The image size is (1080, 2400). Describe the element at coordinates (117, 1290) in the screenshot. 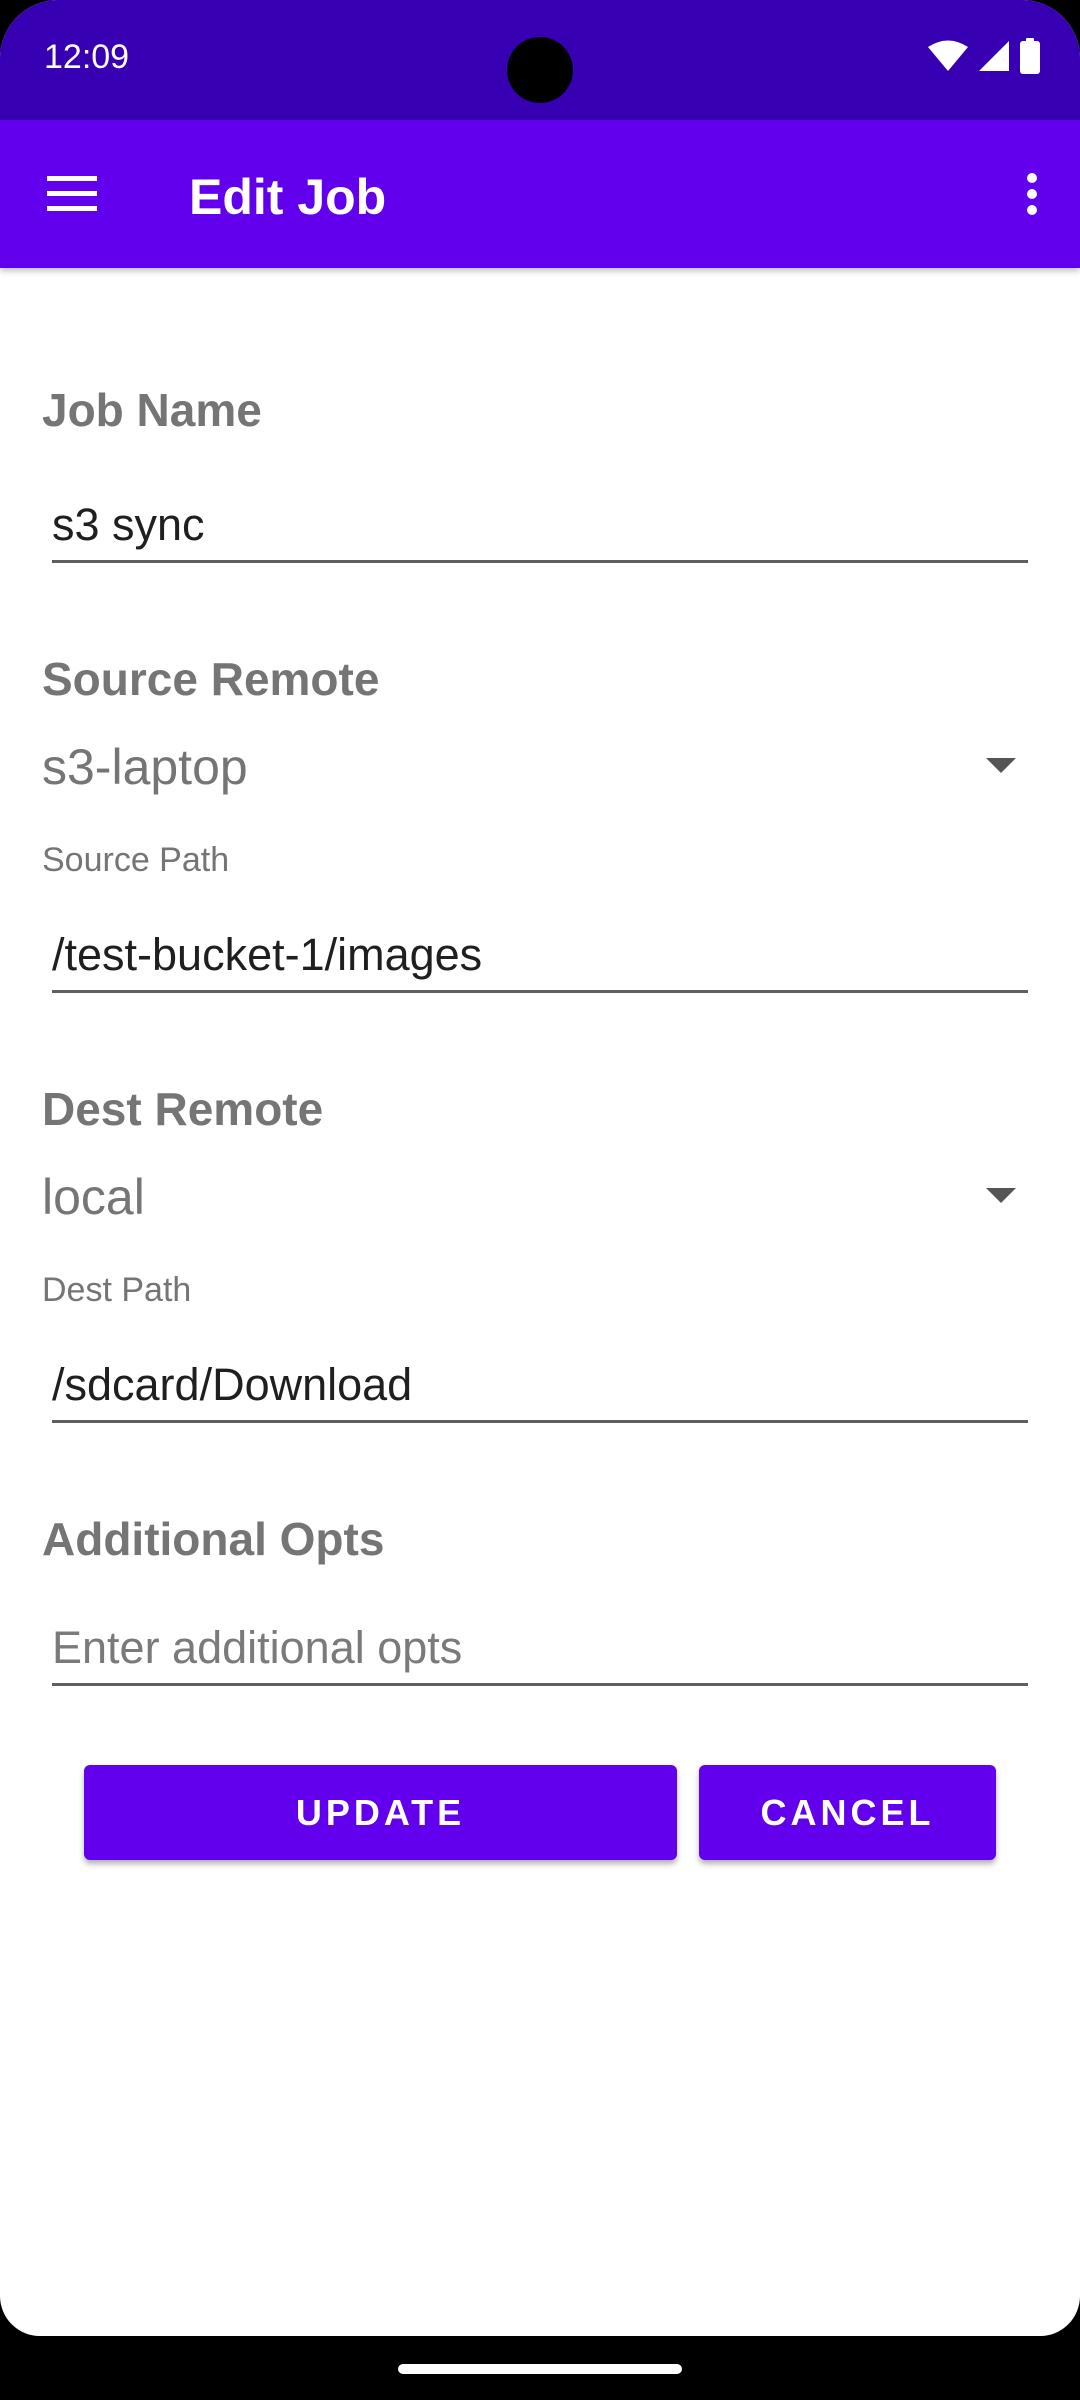

I see `dest-path-label: Dest Path` at that location.